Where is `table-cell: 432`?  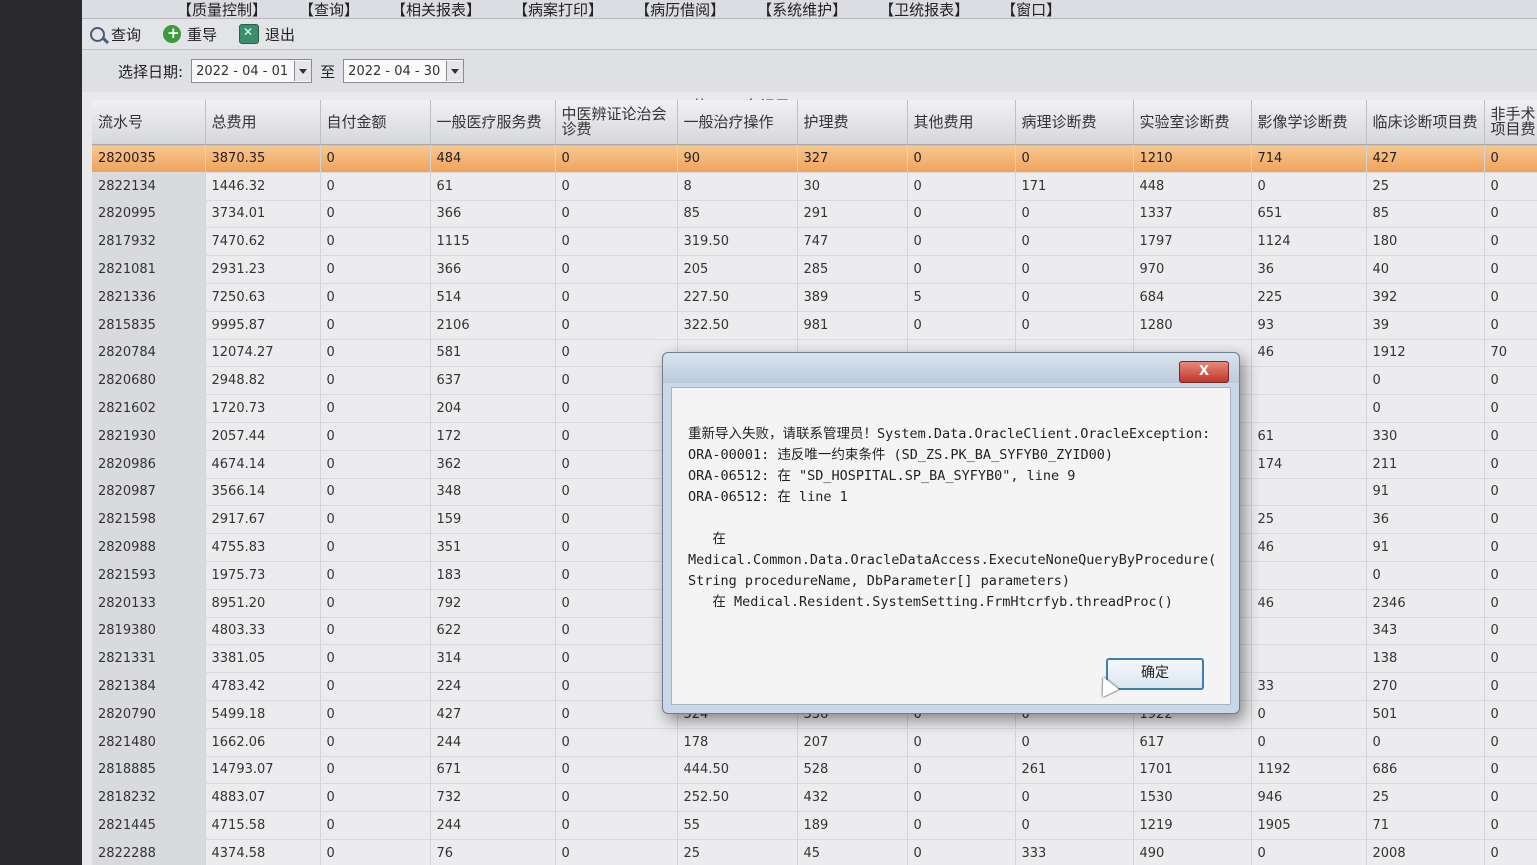 table-cell: 432 is located at coordinates (852, 798).